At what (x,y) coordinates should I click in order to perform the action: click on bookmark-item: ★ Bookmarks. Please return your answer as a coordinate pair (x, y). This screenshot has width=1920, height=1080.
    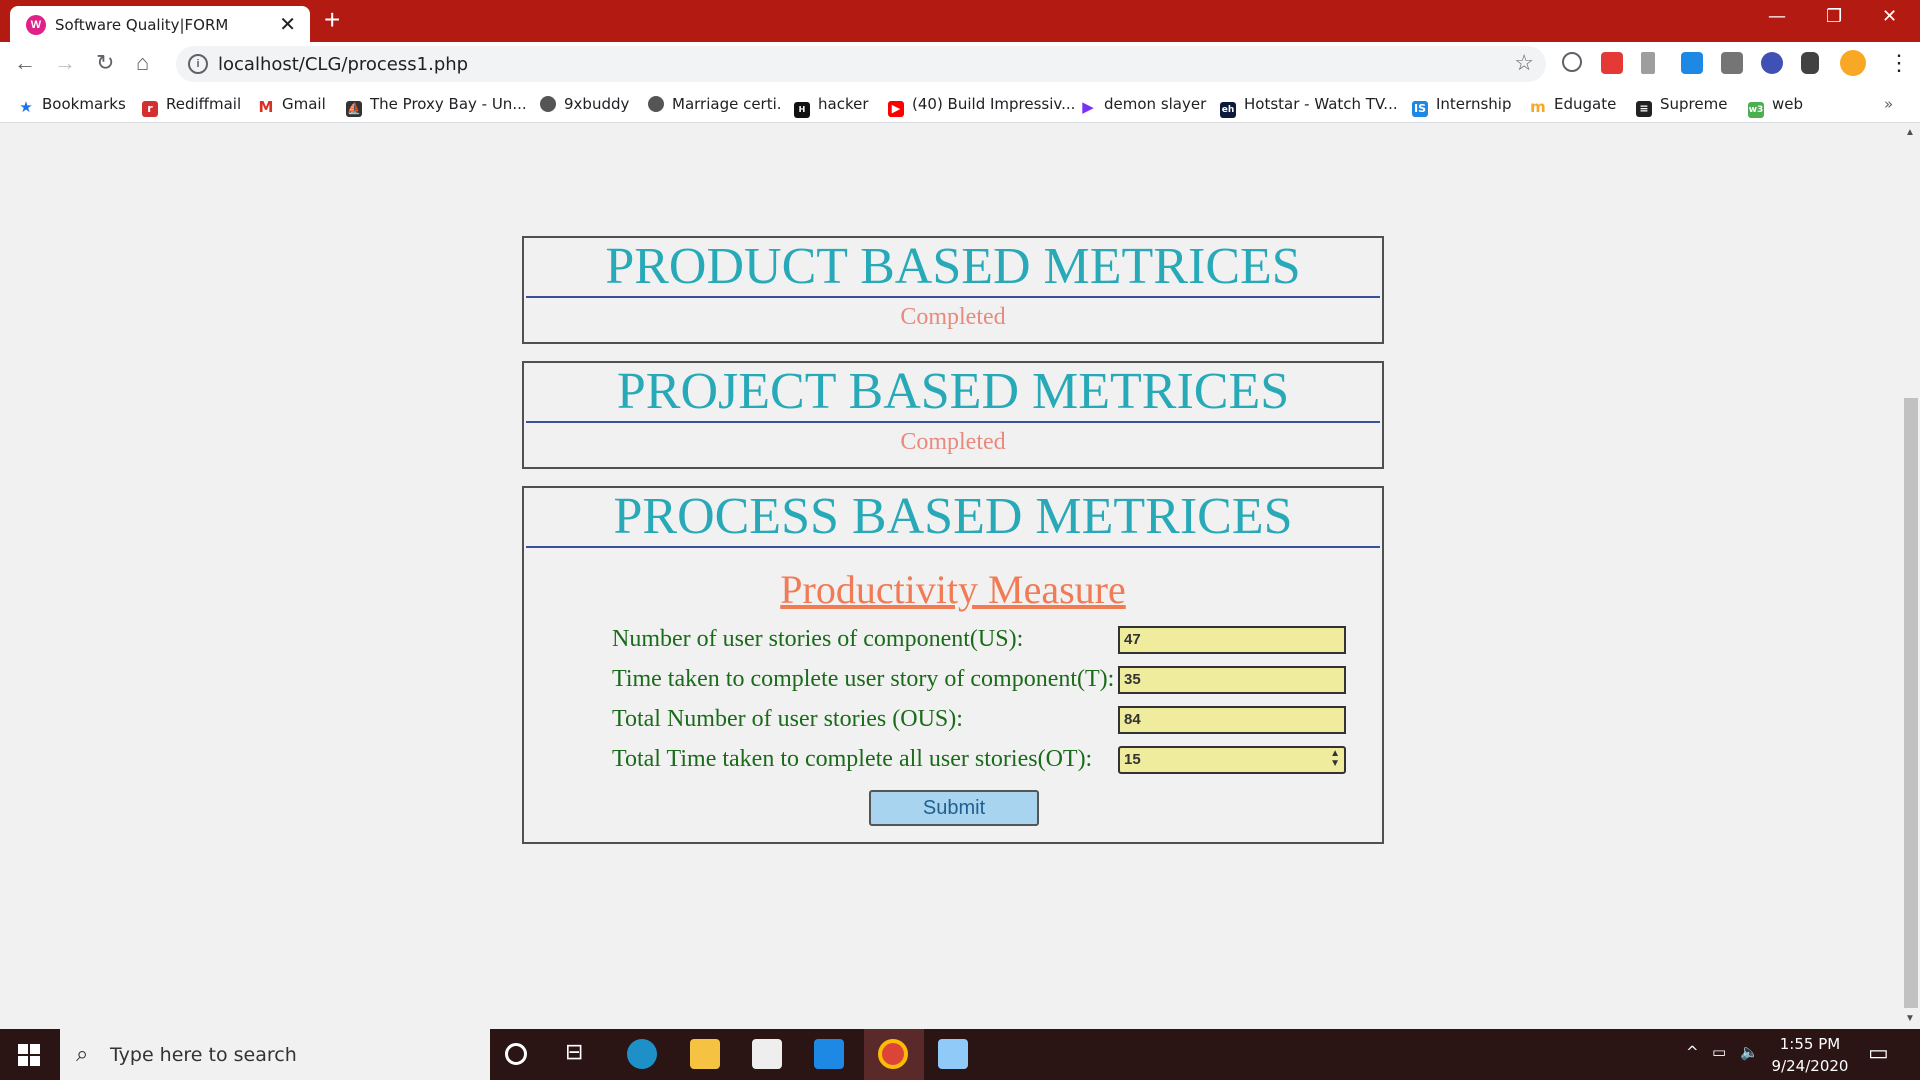
    Looking at the image, I should click on (72, 105).